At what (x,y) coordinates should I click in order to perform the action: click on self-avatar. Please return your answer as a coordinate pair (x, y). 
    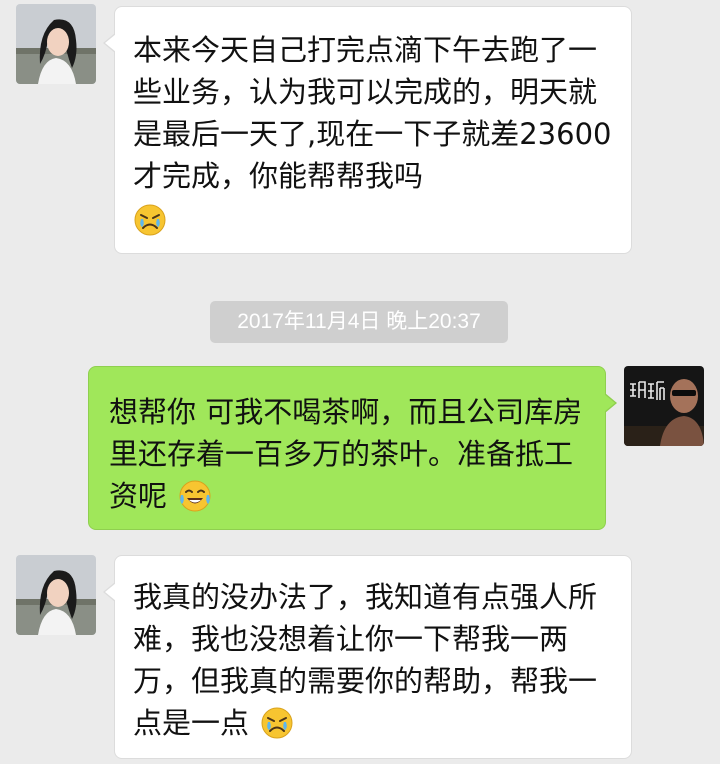
    Looking at the image, I should click on (664, 406).